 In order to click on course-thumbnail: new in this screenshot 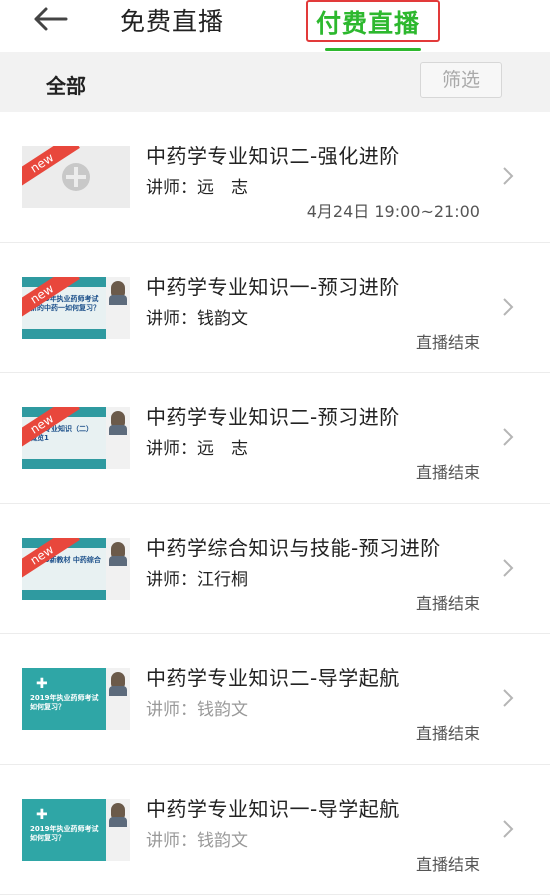, I will do `click(76, 177)`.